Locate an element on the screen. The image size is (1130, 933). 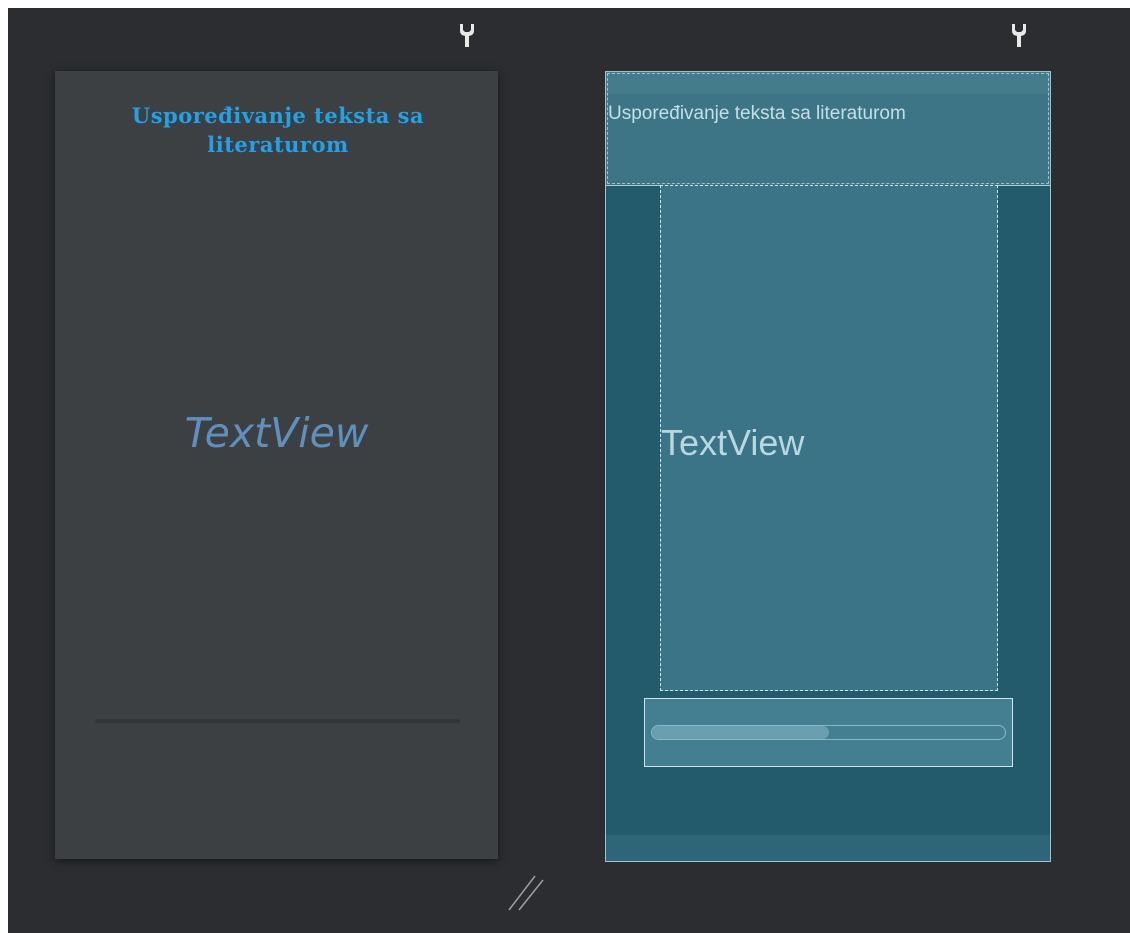
blueprint-textview-label: TextView is located at coordinates (733, 442).